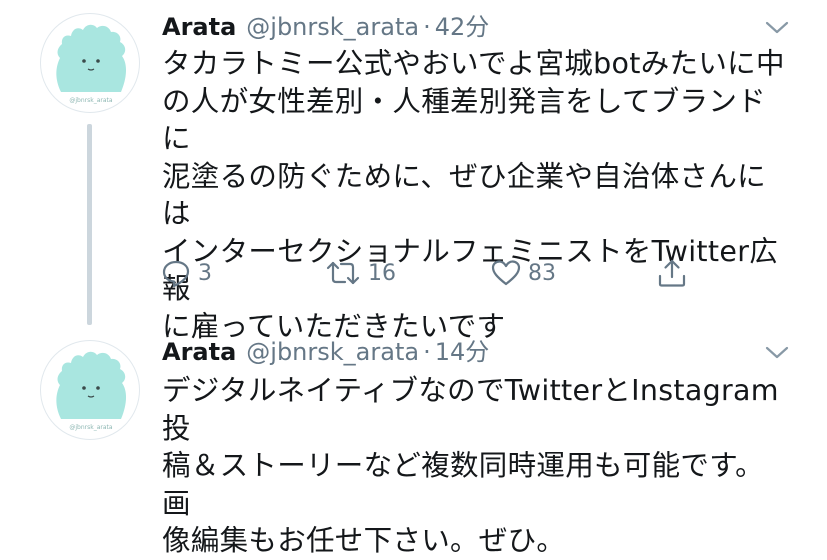  What do you see at coordinates (176, 274) in the screenshot?
I see `reply-icon` at bounding box center [176, 274].